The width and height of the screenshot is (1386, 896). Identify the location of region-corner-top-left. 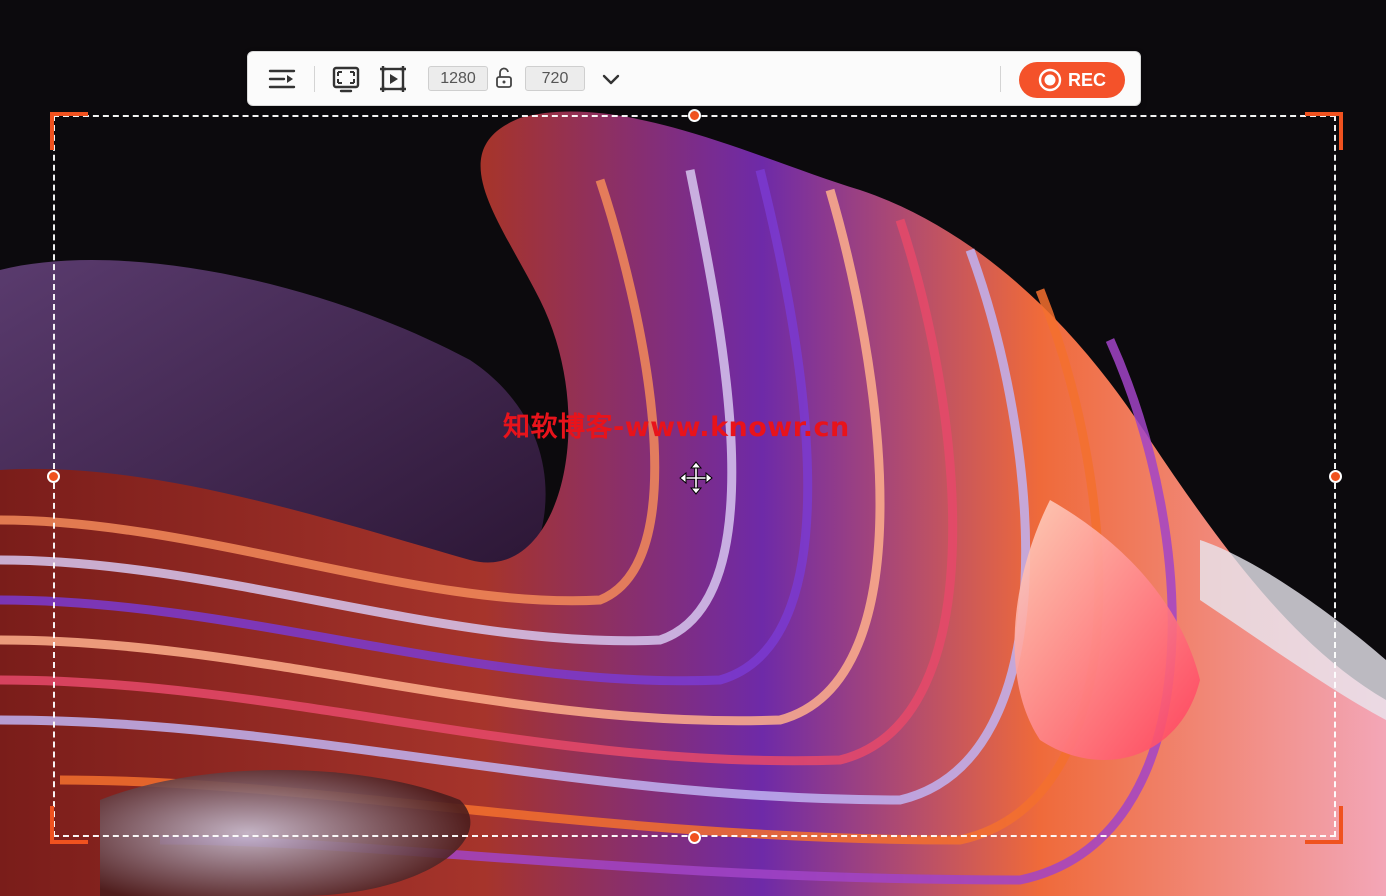
(69, 131).